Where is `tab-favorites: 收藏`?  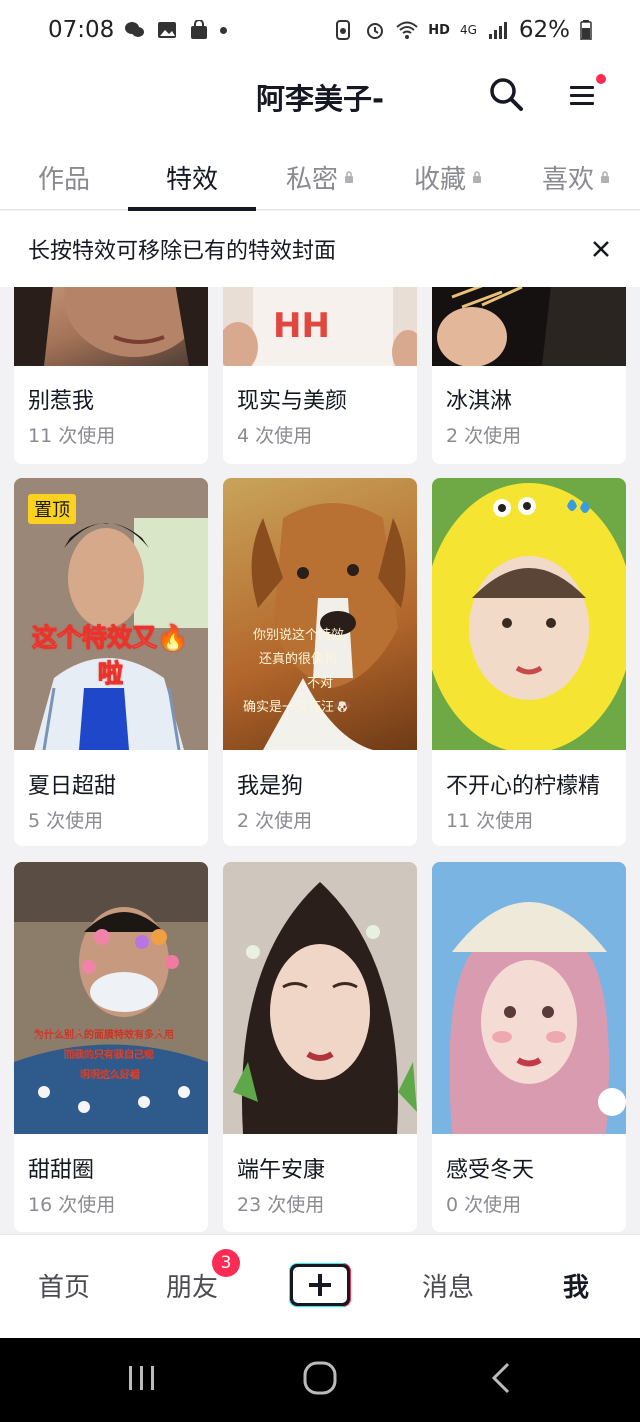
tab-favorites: 收藏 is located at coordinates (448, 177).